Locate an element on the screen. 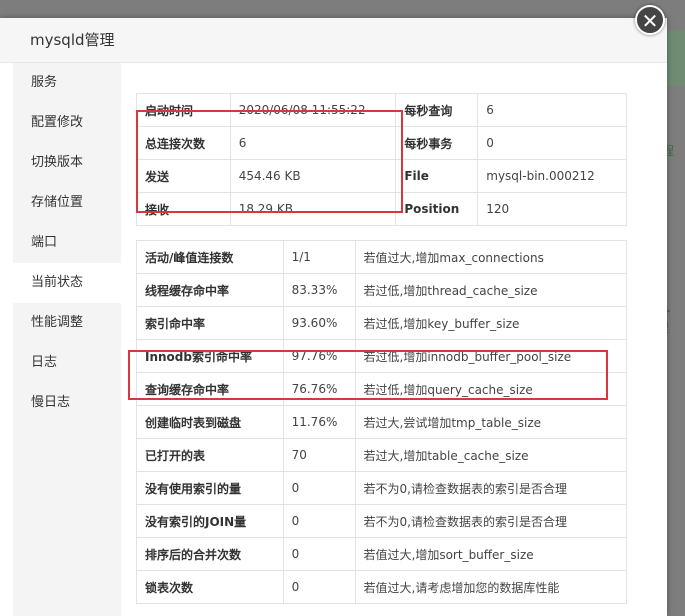 This screenshot has width=685, height=616. table-row: 锁表次数 0 若值过大,请考虑增加您的数据库性能 is located at coordinates (382, 587).